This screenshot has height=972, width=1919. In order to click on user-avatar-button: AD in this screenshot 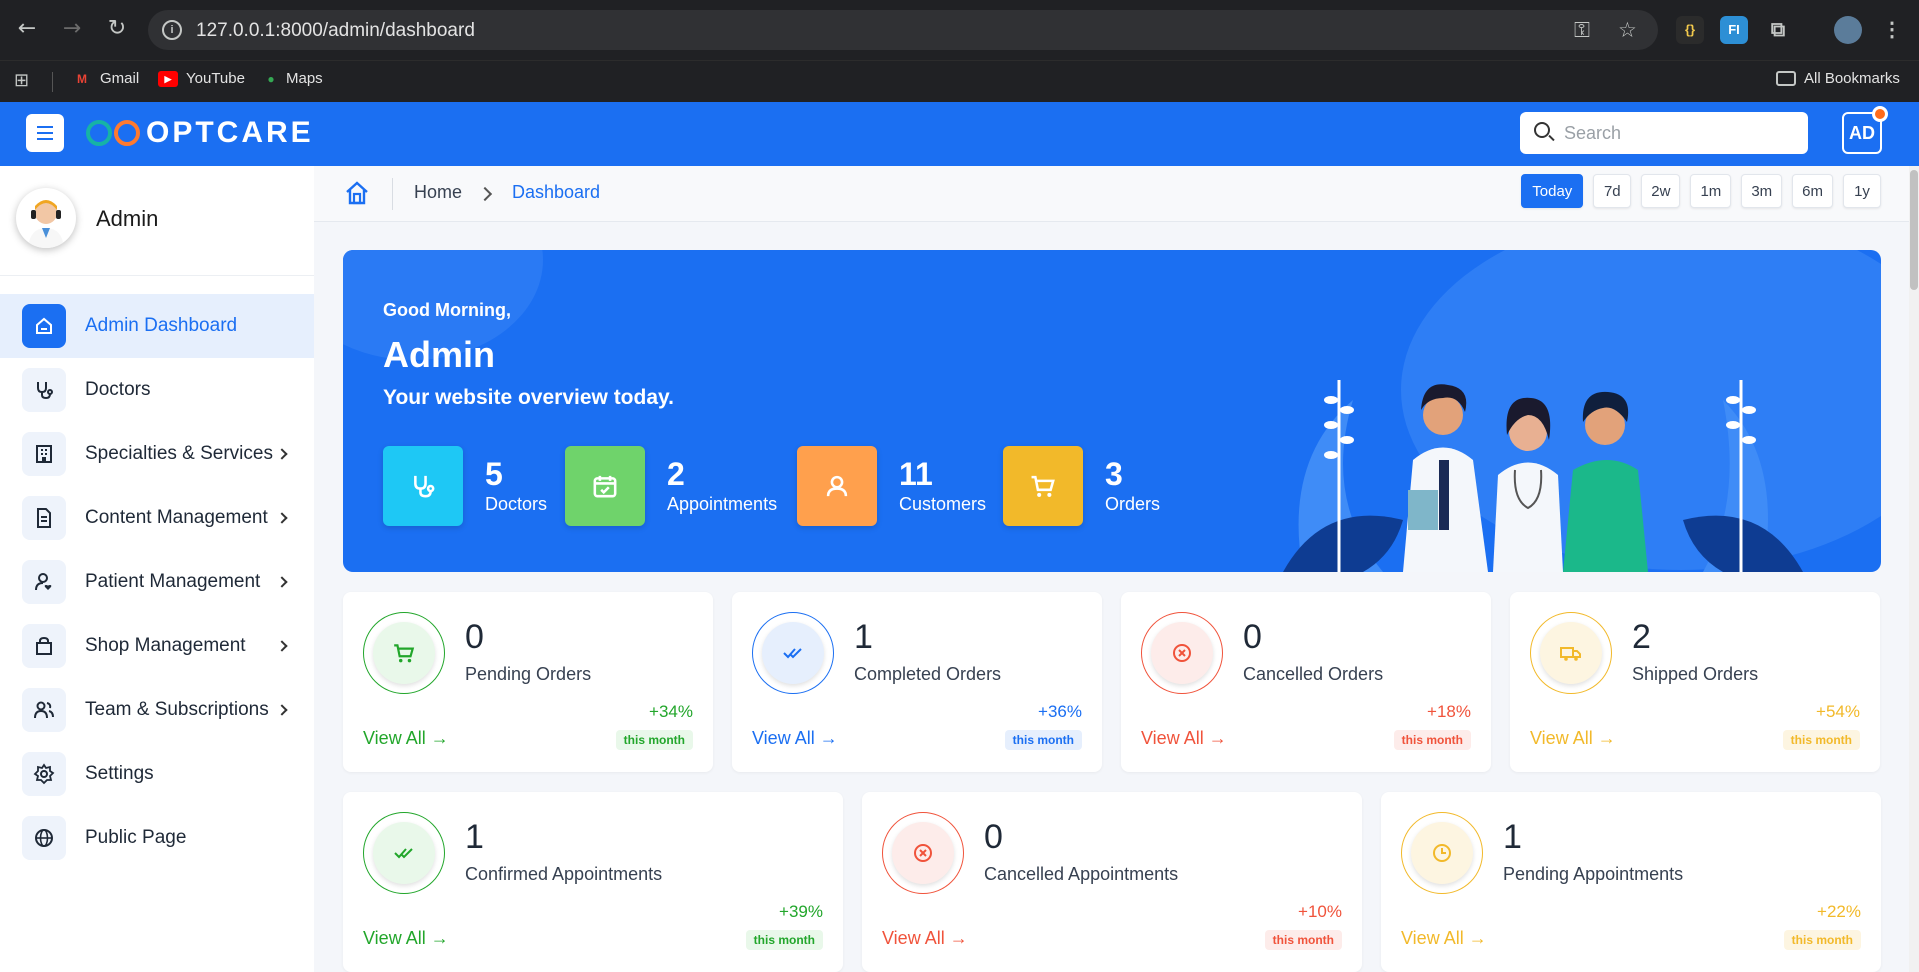, I will do `click(1865, 130)`.